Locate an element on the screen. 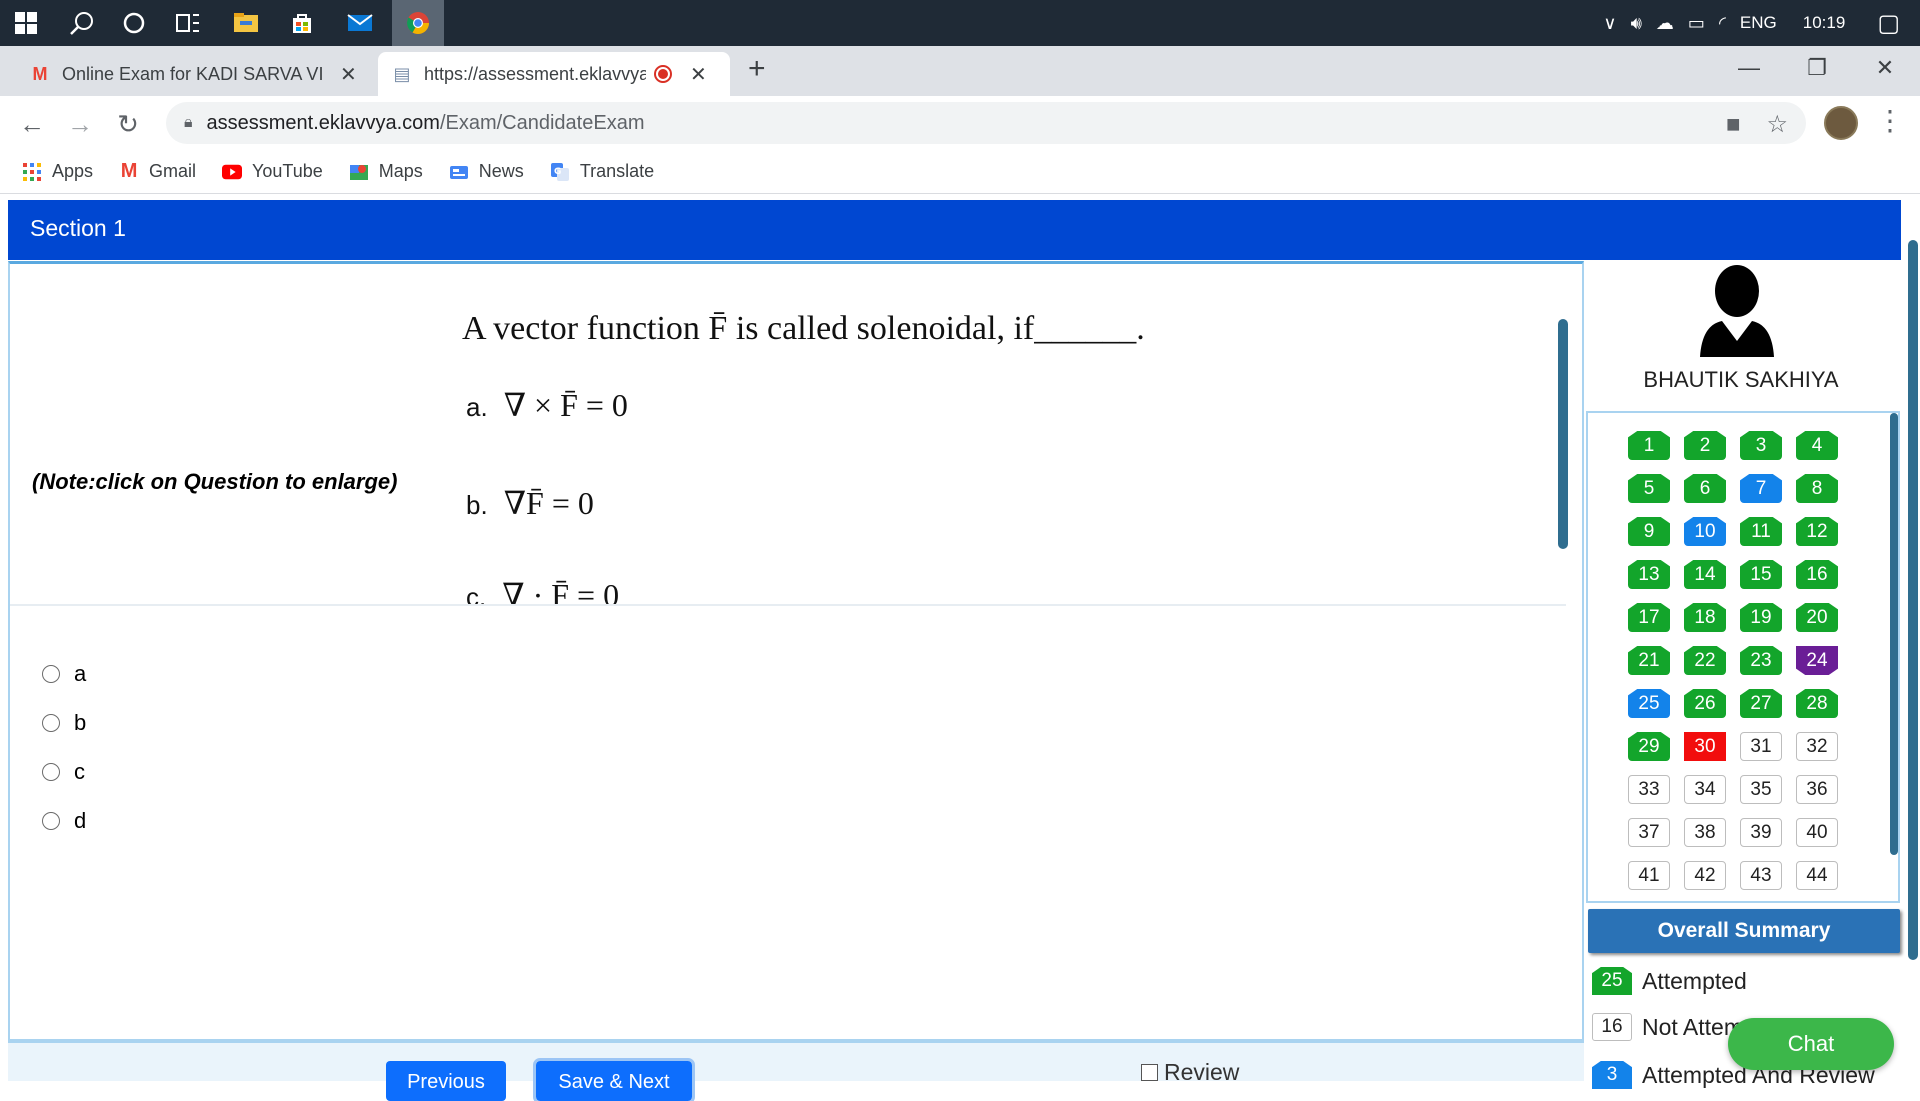 This screenshot has width=1920, height=1101. palette-question-button: 11 is located at coordinates (1761, 531).